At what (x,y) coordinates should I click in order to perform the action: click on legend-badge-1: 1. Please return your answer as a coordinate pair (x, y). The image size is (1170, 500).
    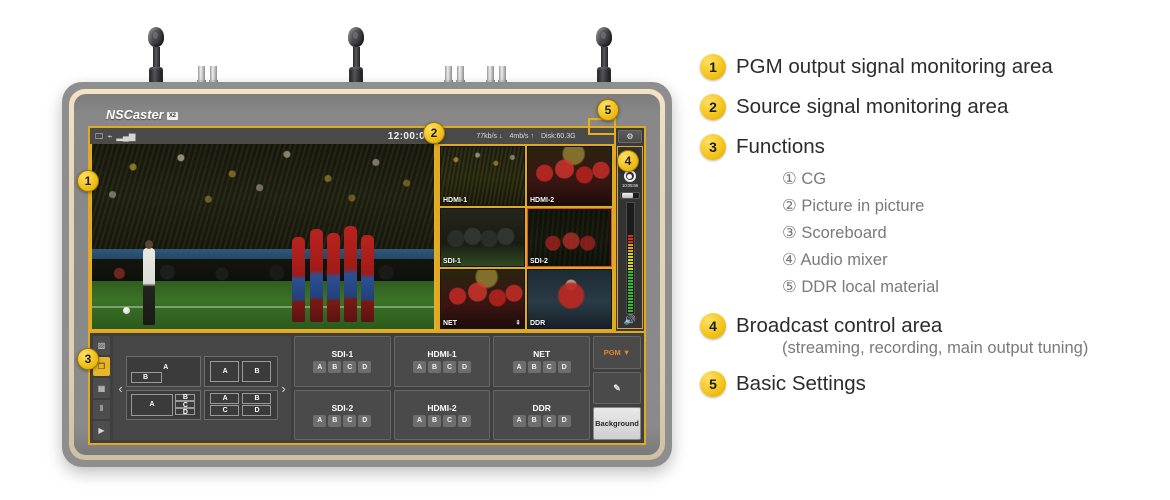
    Looking at the image, I should click on (713, 67).